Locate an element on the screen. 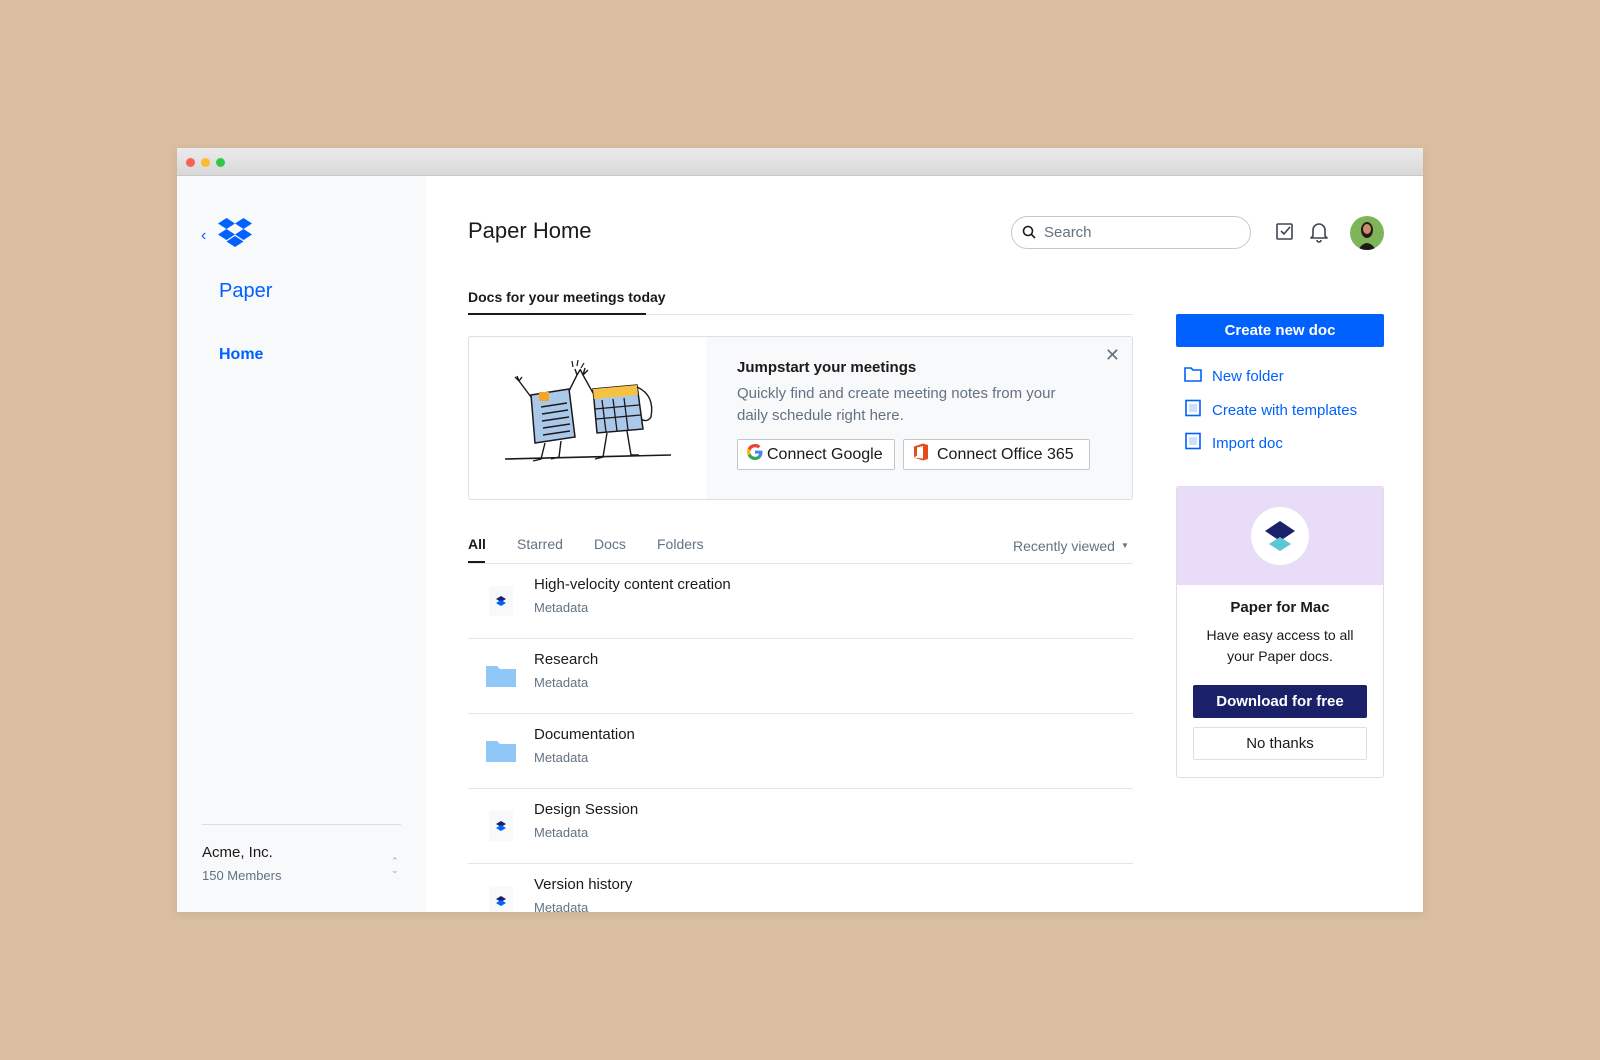 The width and height of the screenshot is (1600, 1060). section-tab-indicator is located at coordinates (557, 314).